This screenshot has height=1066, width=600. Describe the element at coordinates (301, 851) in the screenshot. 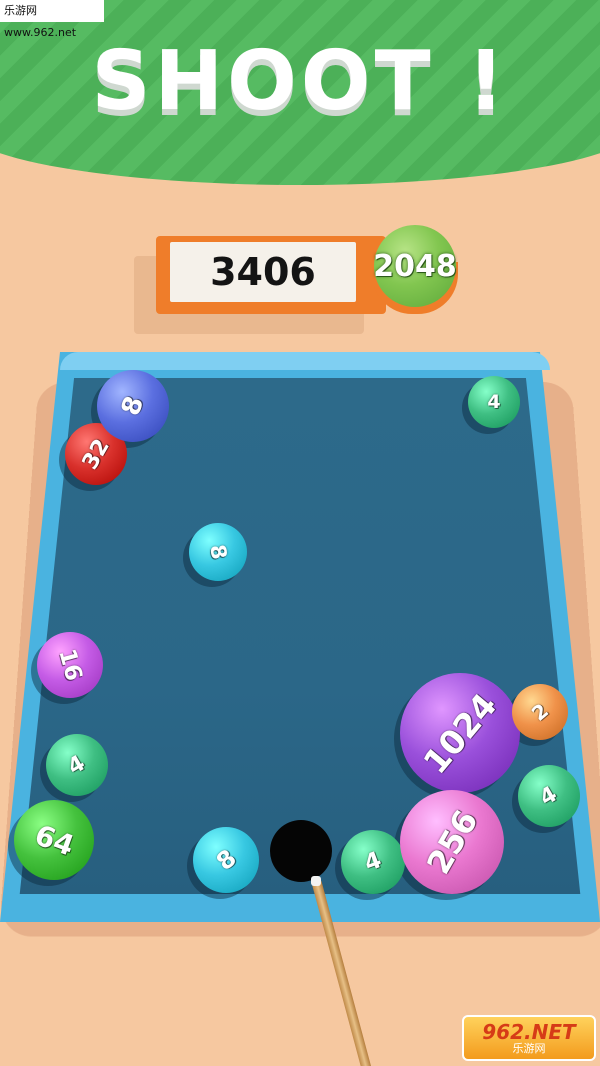

I see `pocket-hole` at that location.